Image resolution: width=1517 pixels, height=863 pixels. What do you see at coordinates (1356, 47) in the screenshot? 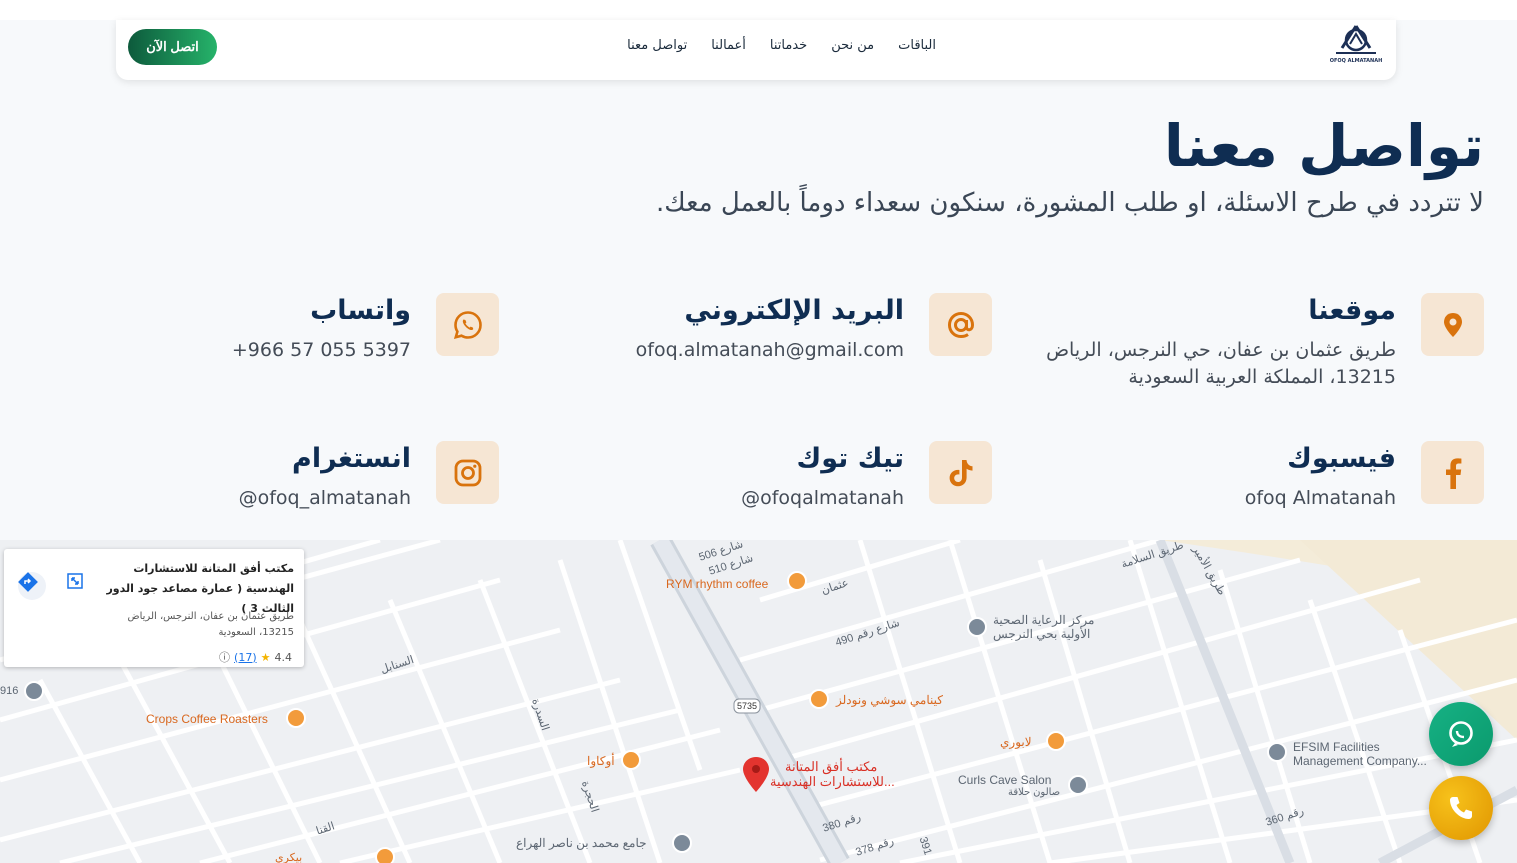
I see `logo-mark-icon` at bounding box center [1356, 47].